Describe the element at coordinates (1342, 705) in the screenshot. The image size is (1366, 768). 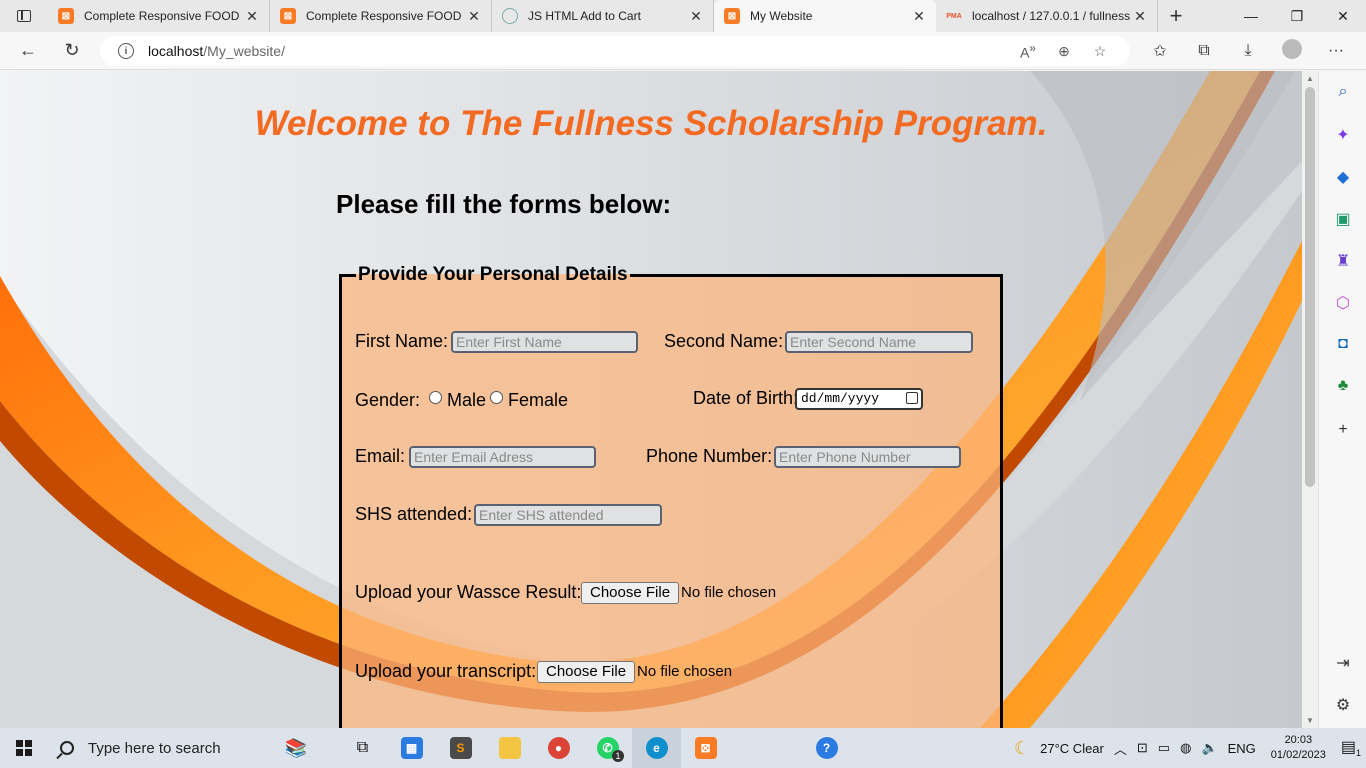
I see `settings-gear-icon: ⚙` at that location.